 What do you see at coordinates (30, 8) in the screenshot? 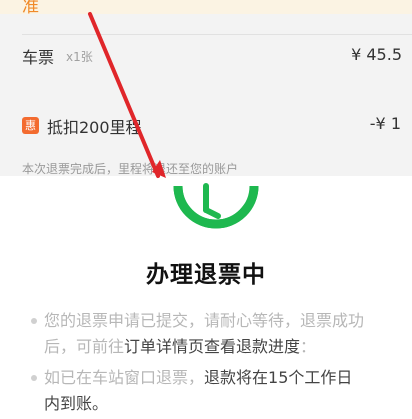
I see `notice-band-text: 准` at bounding box center [30, 8].